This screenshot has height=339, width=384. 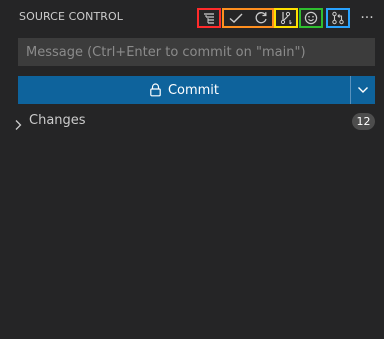 I want to click on view-as-tree-button, so click(x=209, y=18).